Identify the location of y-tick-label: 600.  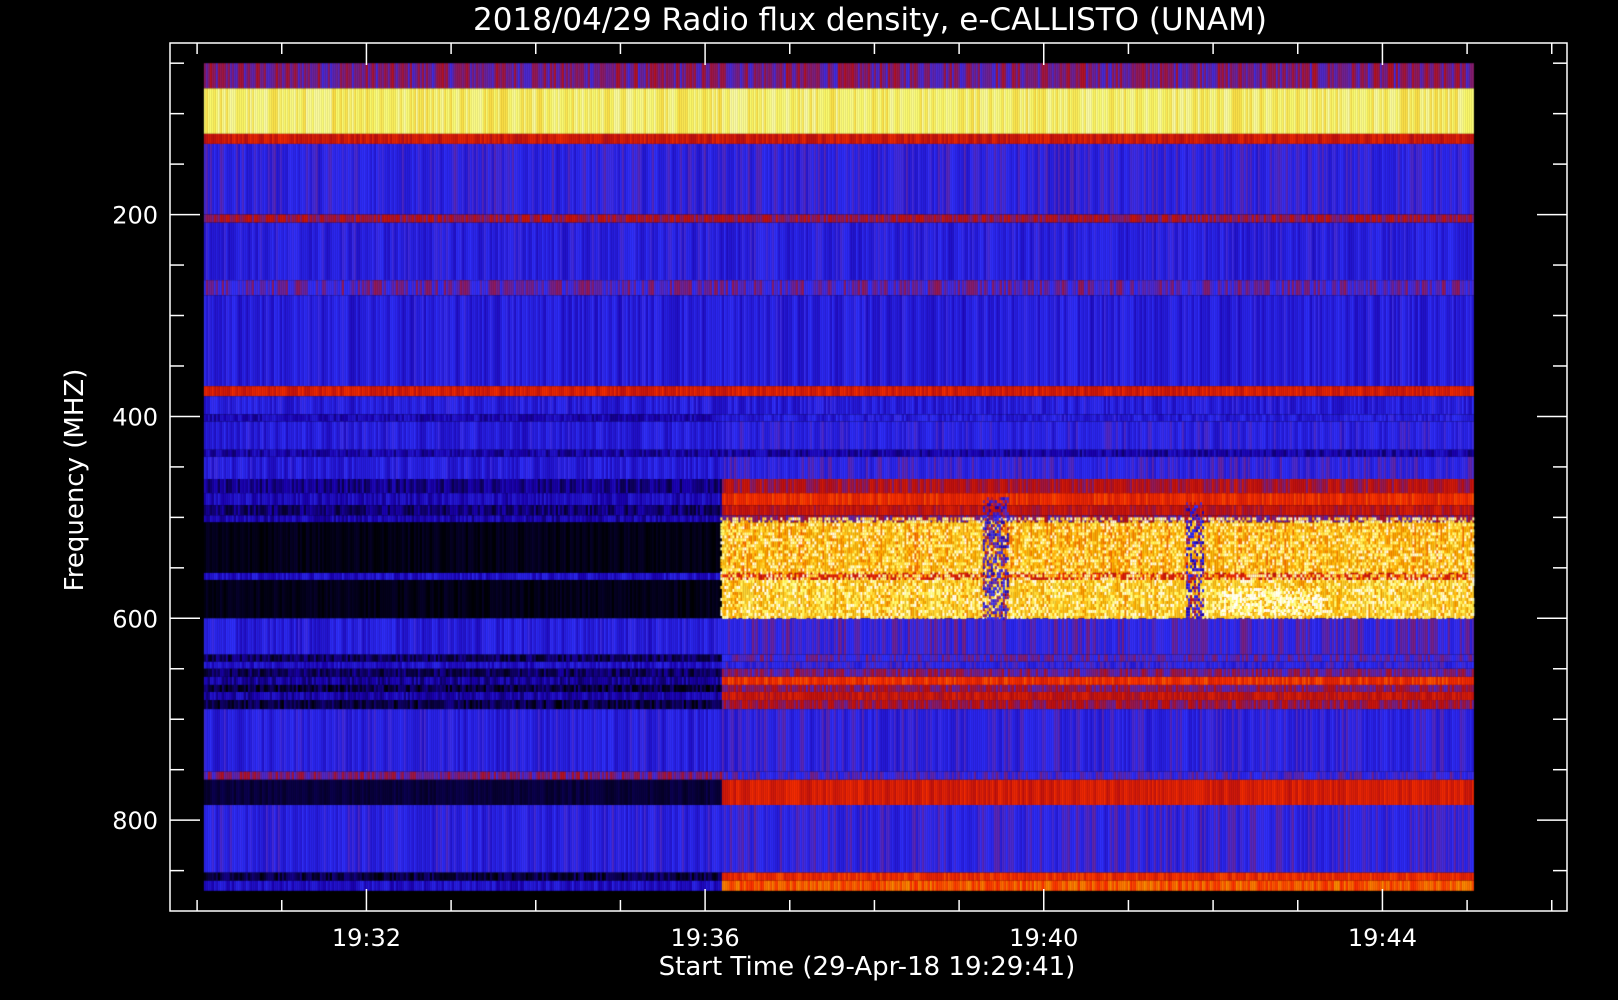
(135, 619).